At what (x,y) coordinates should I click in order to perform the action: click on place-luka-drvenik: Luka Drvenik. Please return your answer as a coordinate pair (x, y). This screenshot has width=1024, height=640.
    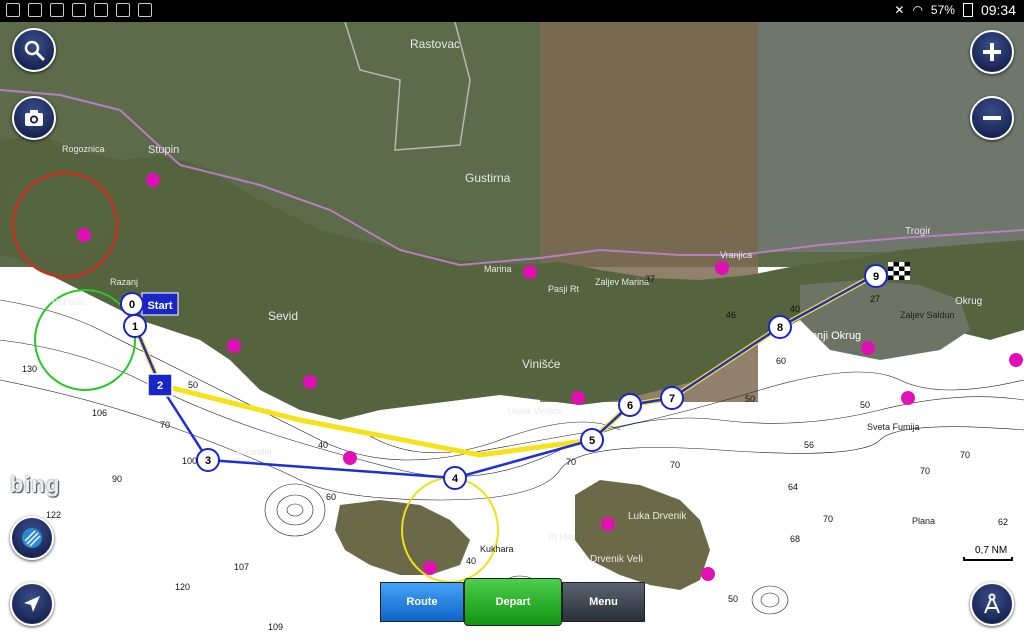
    Looking at the image, I should click on (657, 516).